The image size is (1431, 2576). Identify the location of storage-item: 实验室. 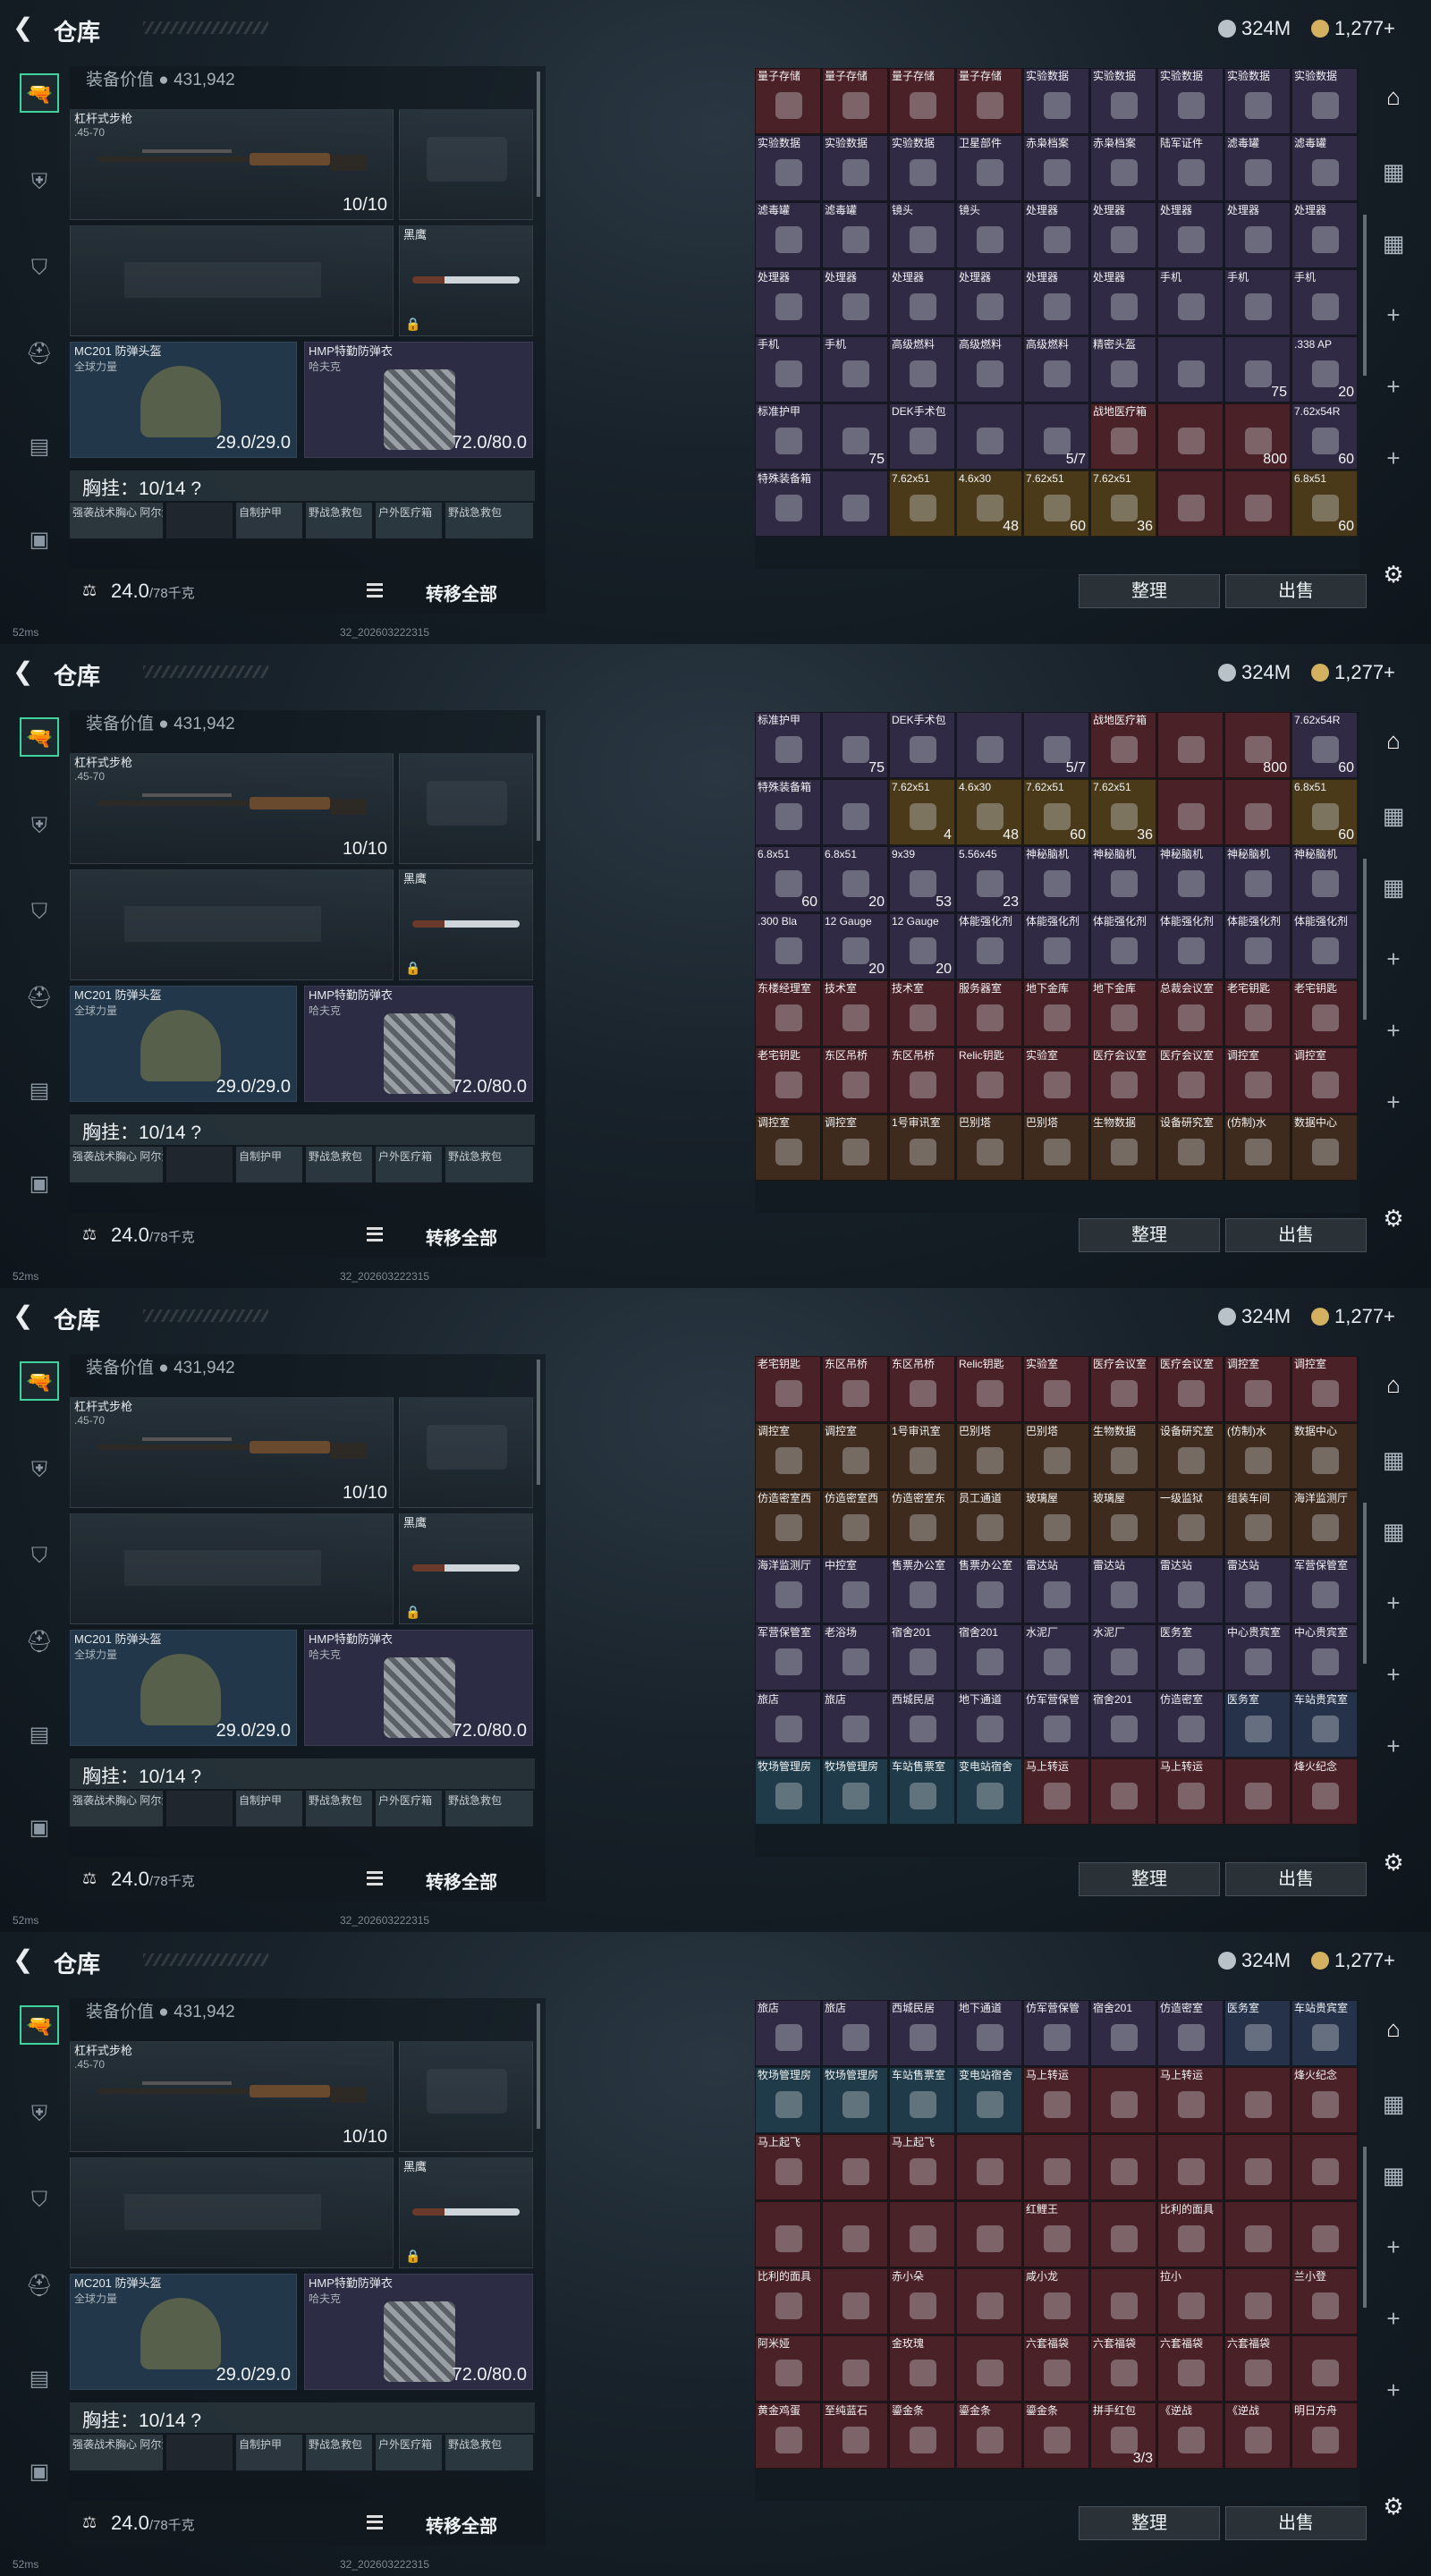
(1056, 1389).